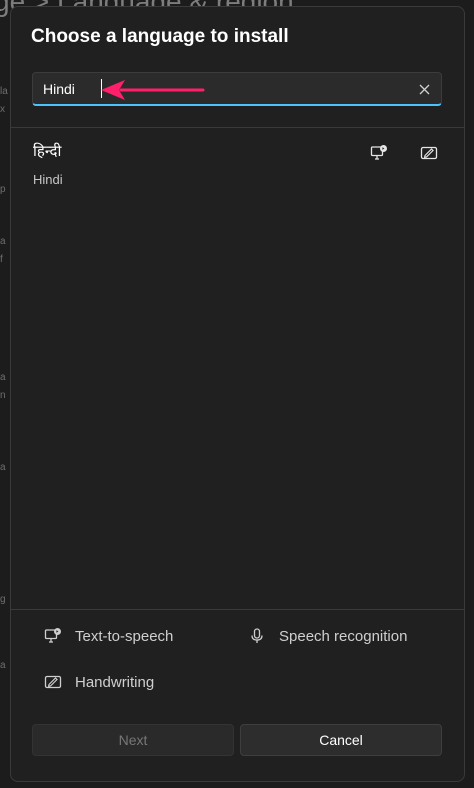  Describe the element at coordinates (47, 151) in the screenshot. I see `language-native-name: हिन्दी` at that location.